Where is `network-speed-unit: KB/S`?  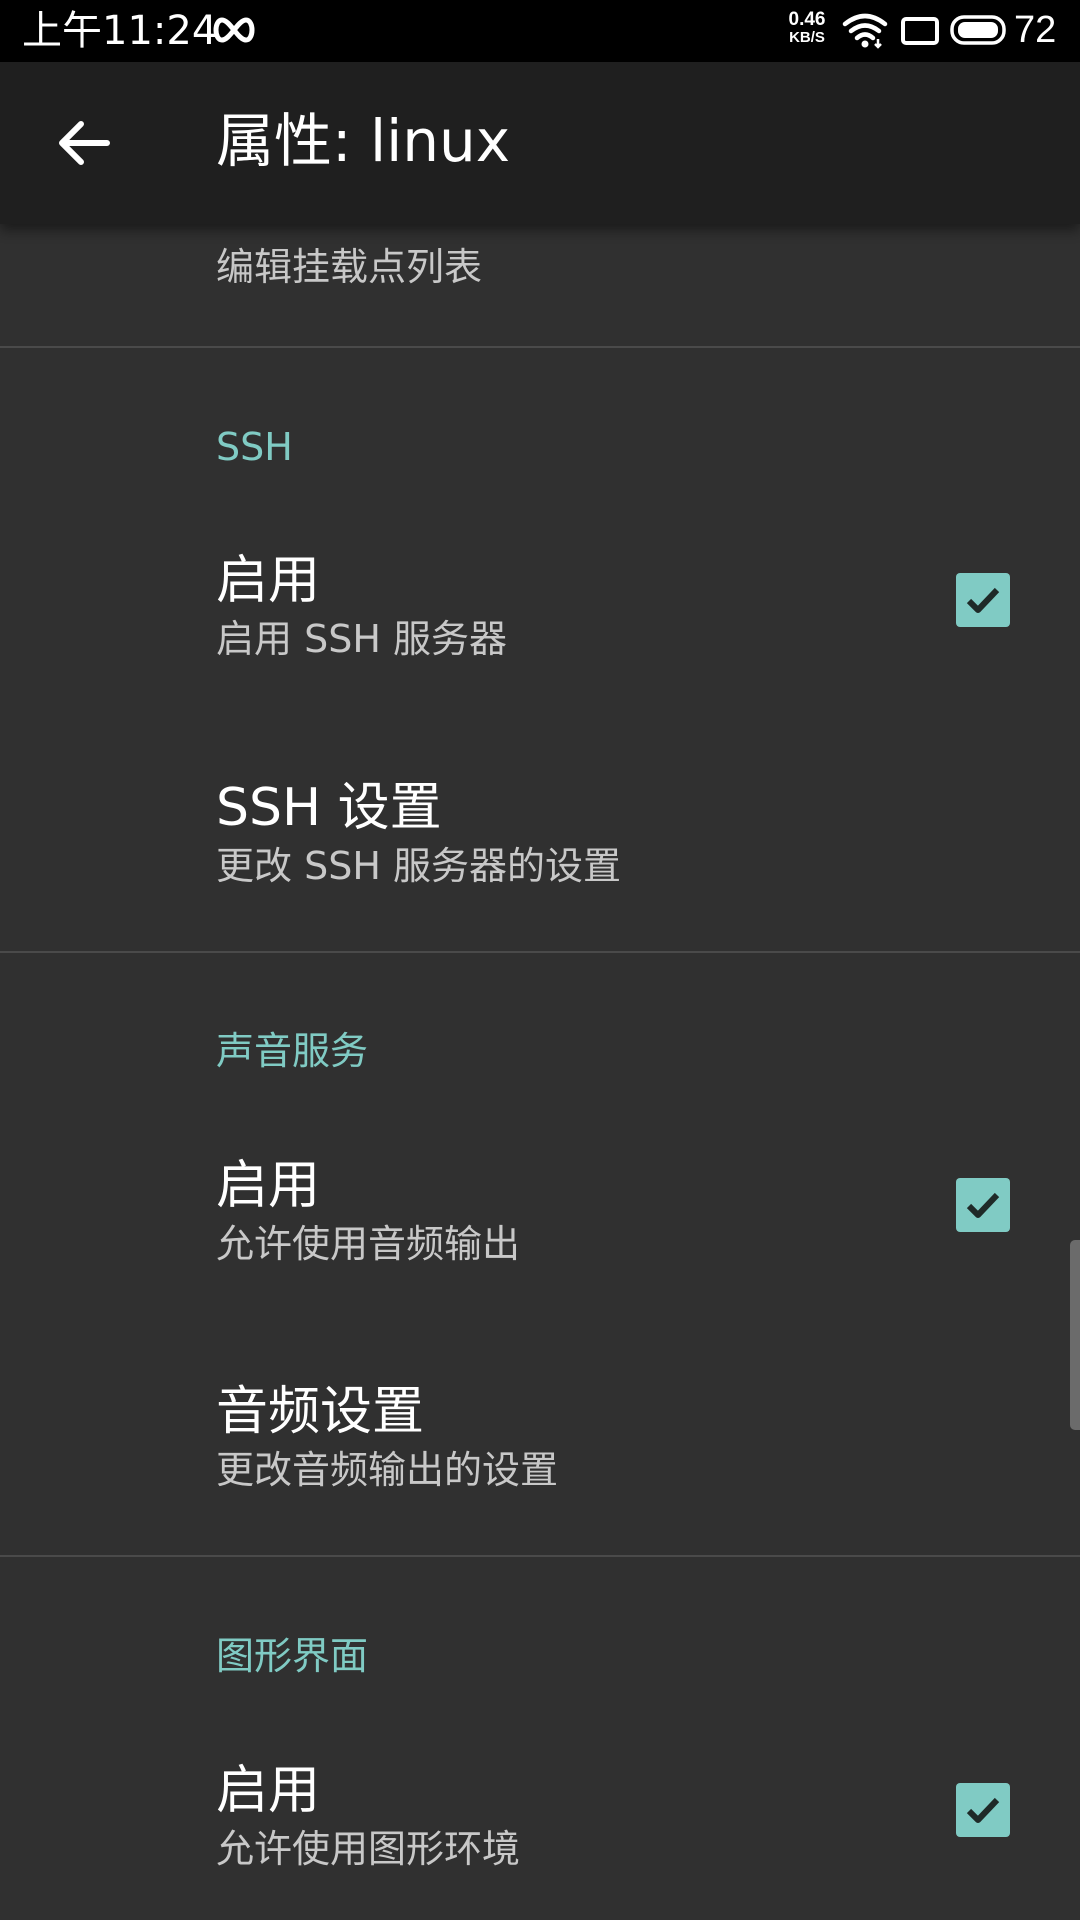 network-speed-unit: KB/S is located at coordinates (807, 37).